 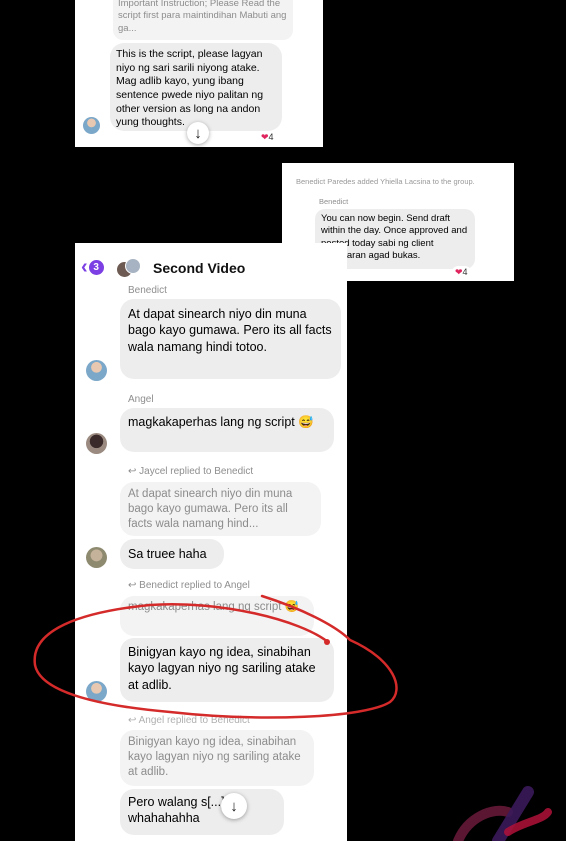 I want to click on watermark-logo-icon, so click(x=502, y=813).